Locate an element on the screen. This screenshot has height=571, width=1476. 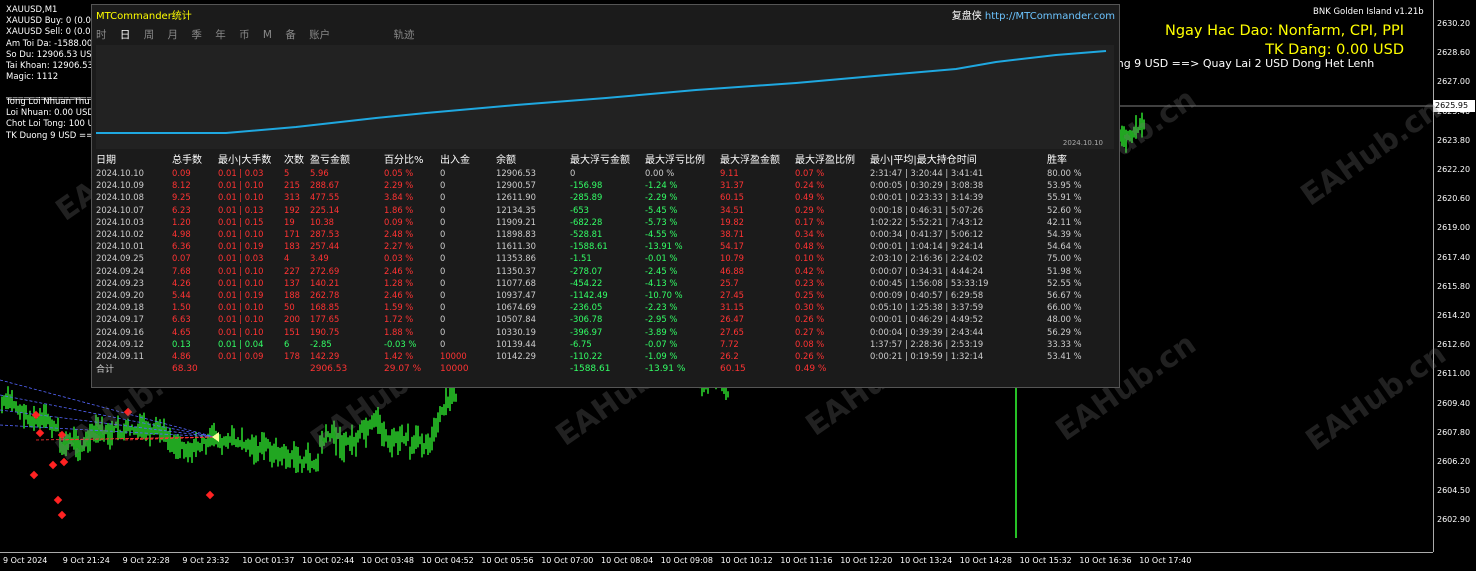
time-tick-label: 10 Oct 17:40 is located at coordinates (1165, 560).